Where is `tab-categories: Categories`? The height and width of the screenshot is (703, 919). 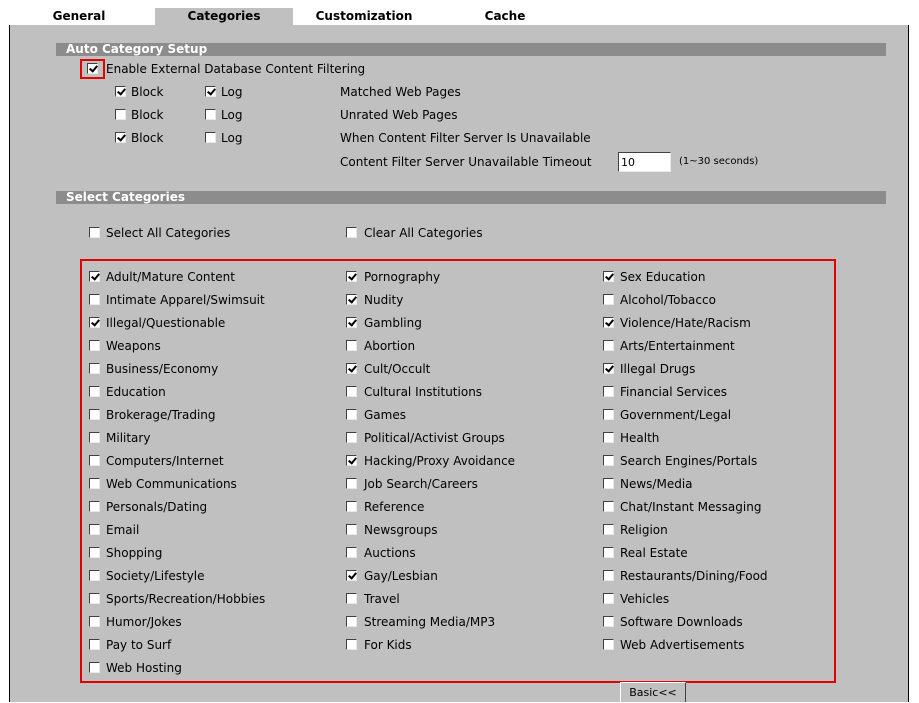 tab-categories: Categories is located at coordinates (224, 16).